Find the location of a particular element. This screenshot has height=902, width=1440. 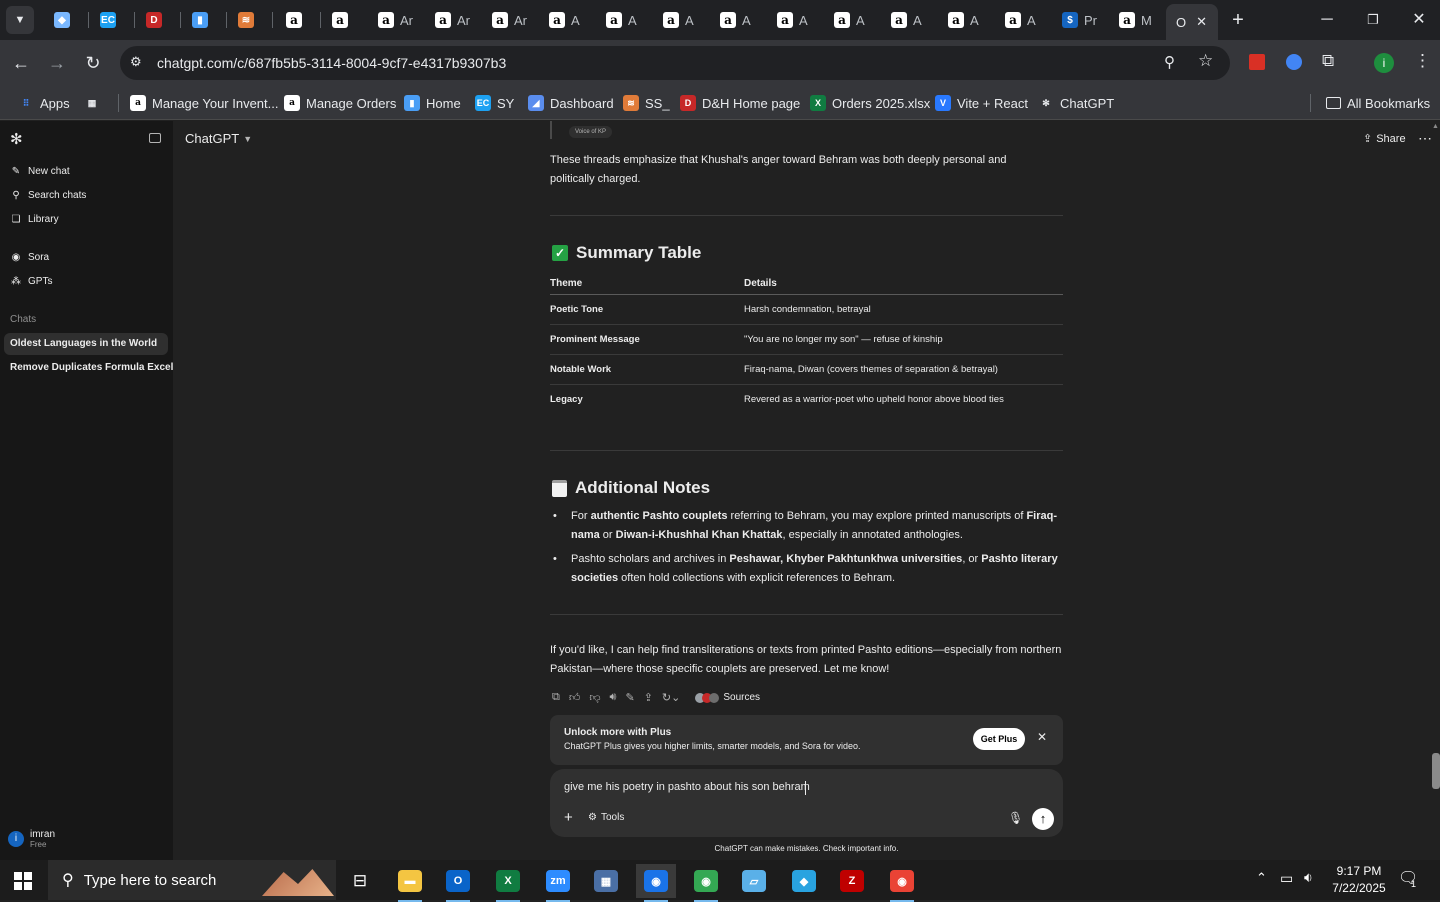

bookmark-item: ✻ ChatGPT is located at coordinates (1076, 103).